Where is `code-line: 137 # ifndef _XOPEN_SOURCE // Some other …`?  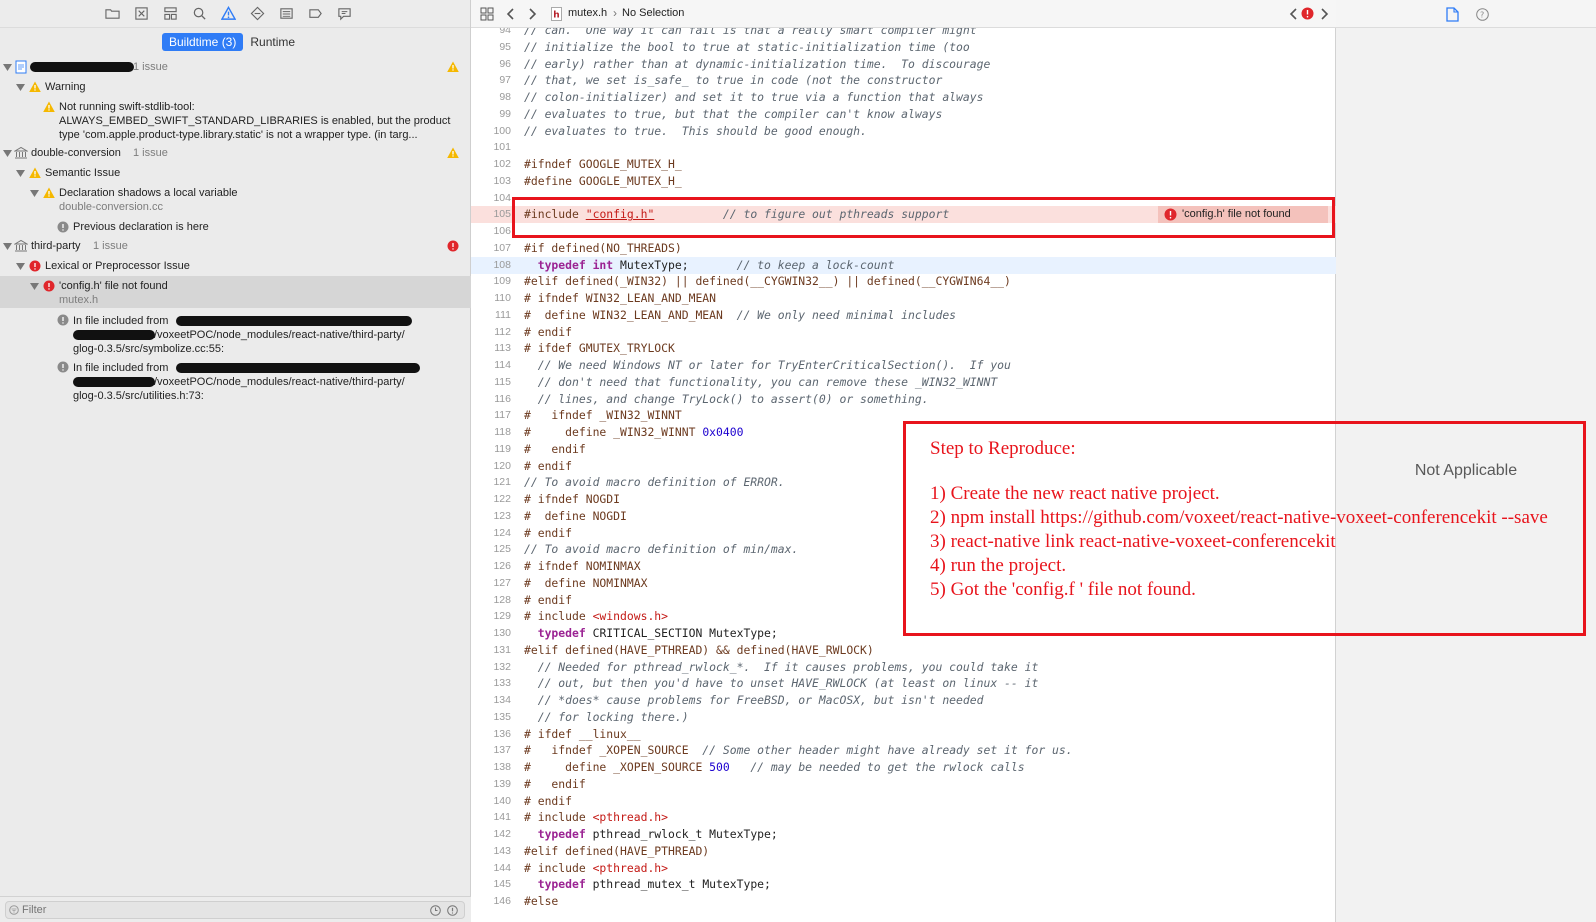
code-line: 137 # ifndef _XOPEN_SOURCE // Some other … is located at coordinates (903, 750).